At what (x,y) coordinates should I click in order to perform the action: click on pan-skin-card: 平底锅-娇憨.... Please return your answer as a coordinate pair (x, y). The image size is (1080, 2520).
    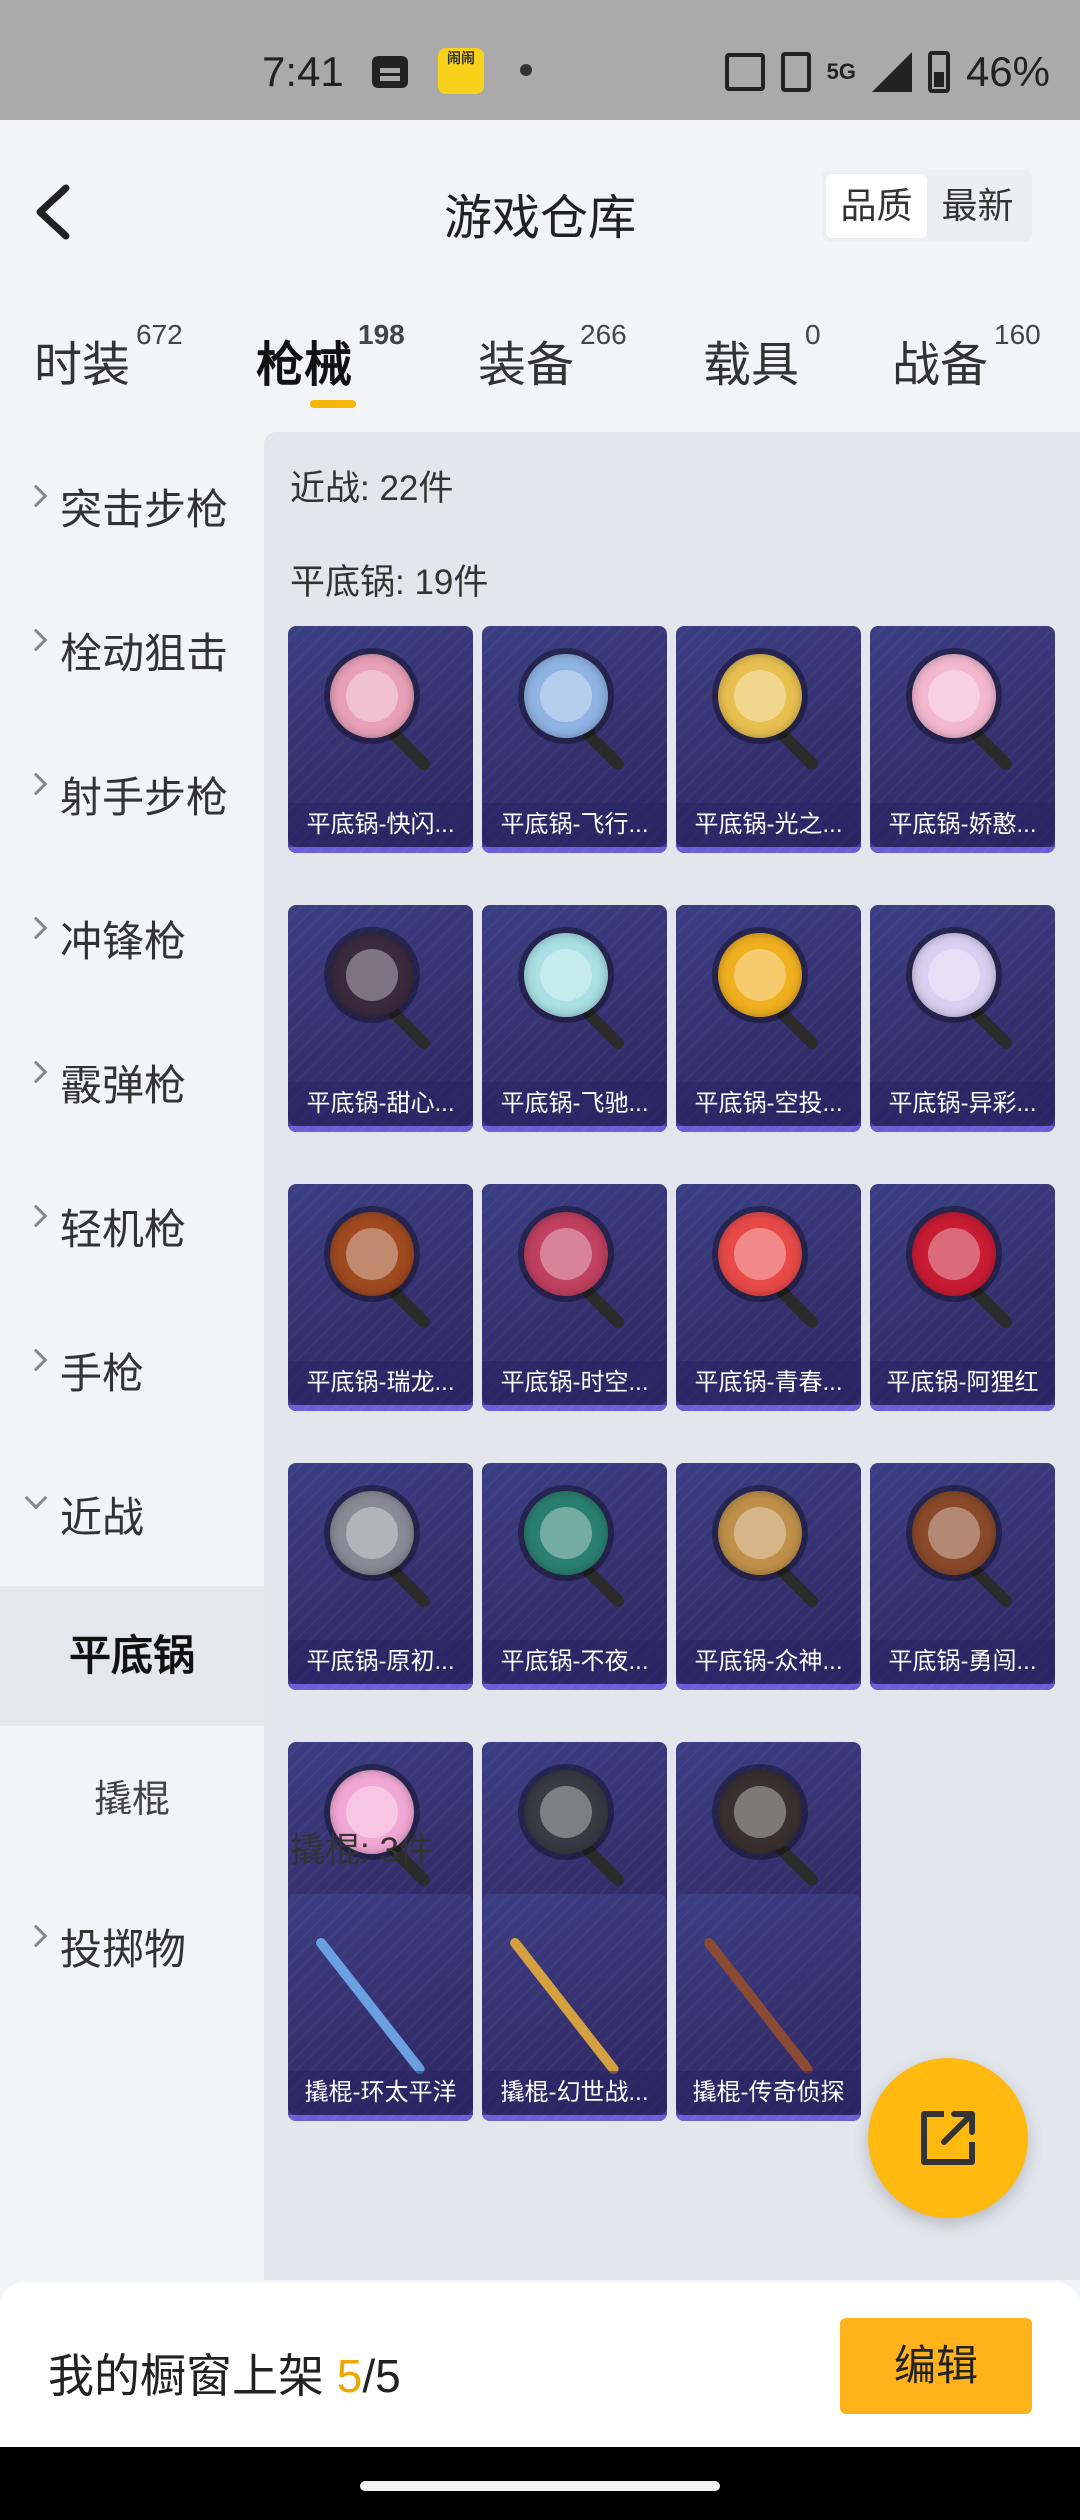
    Looking at the image, I should click on (962, 739).